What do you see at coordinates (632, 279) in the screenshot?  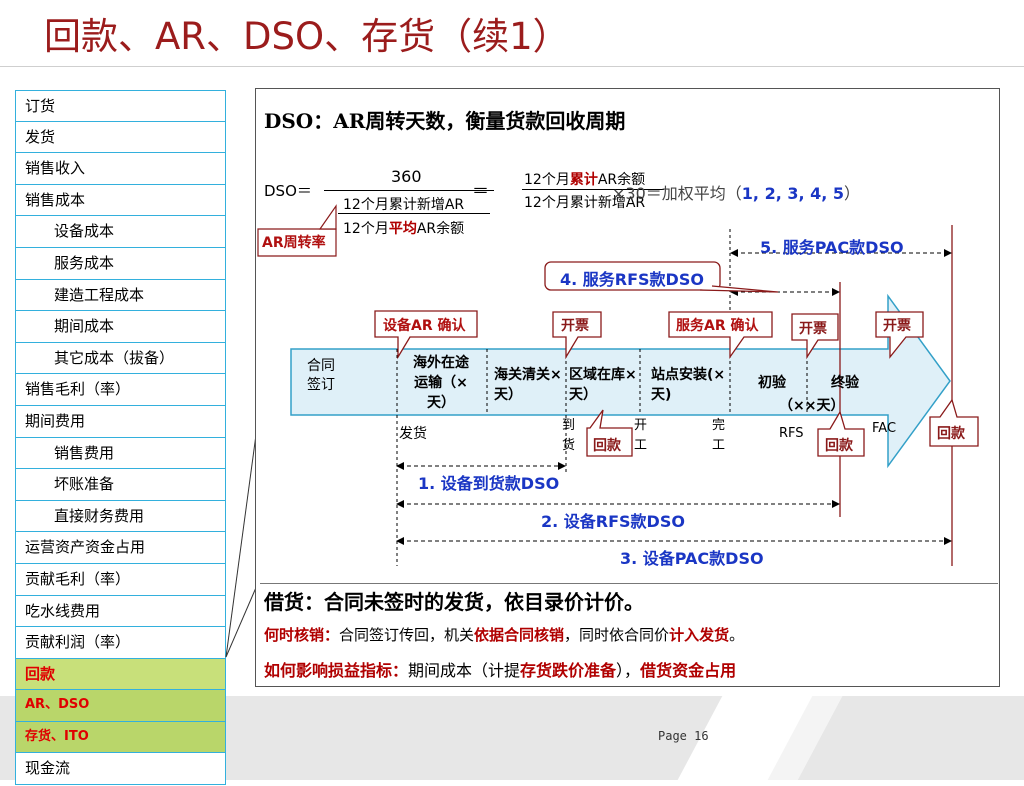 I see `range-4-label: 4. 服务RFS款DSO` at bounding box center [632, 279].